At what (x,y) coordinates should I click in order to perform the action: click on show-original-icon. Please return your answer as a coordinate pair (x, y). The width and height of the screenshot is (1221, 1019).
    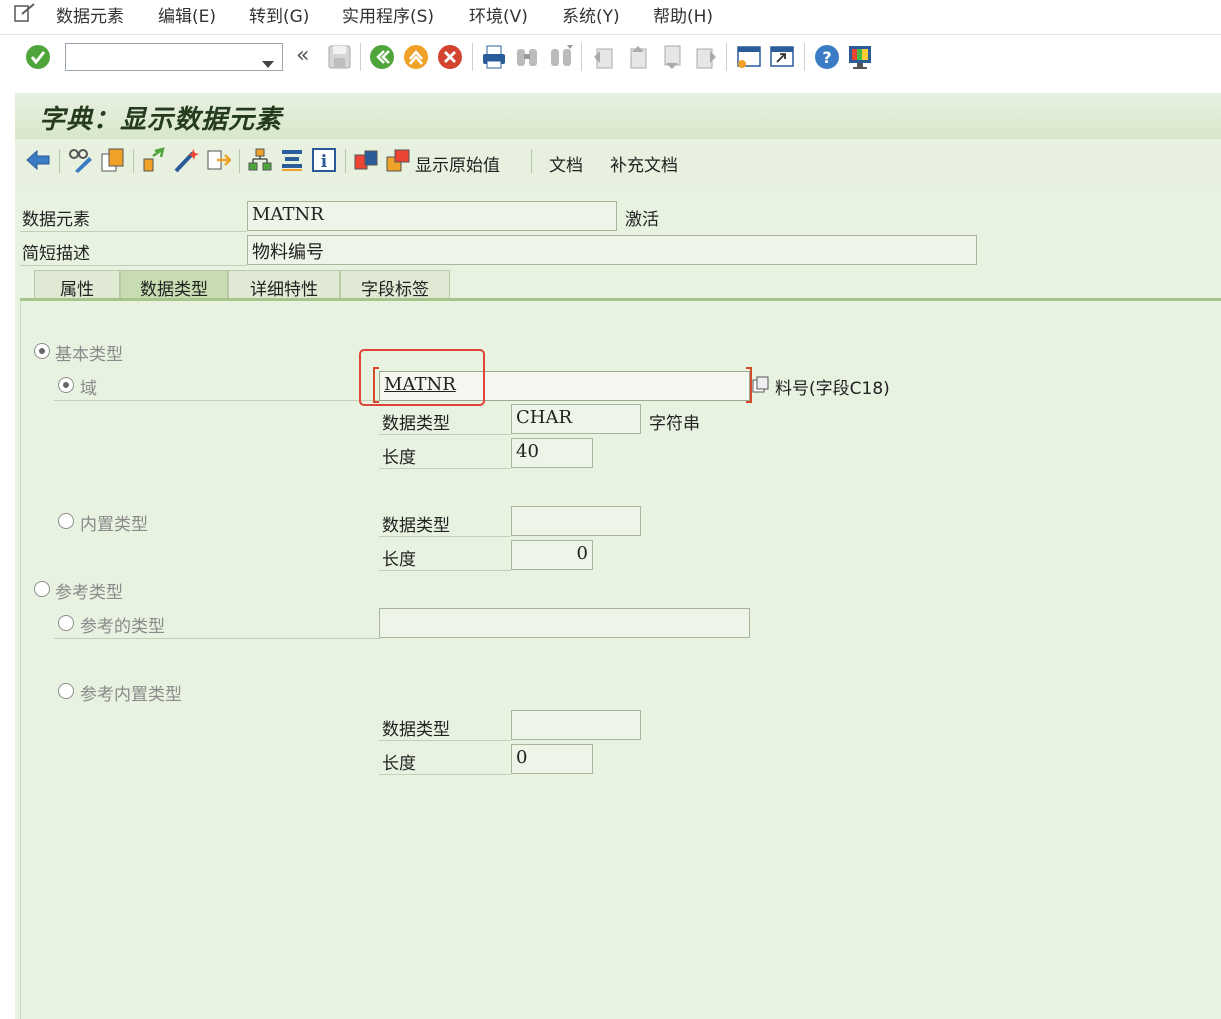
    Looking at the image, I should click on (398, 160).